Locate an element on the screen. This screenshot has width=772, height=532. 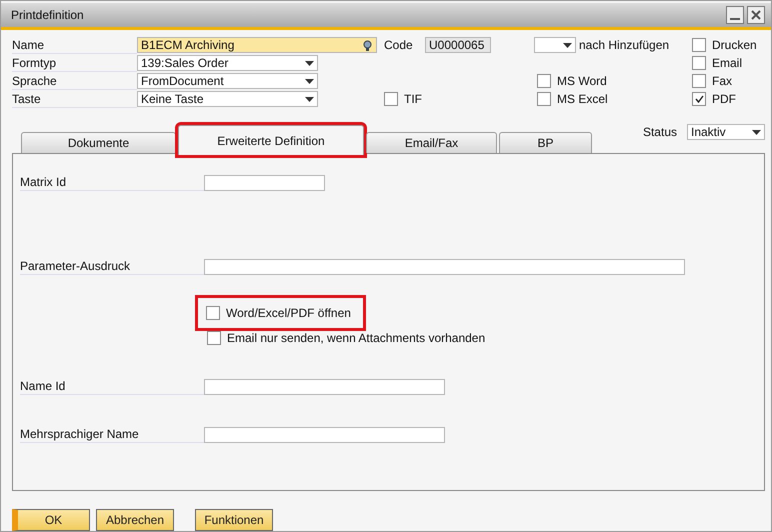
field-label: Status is located at coordinates (659, 132).